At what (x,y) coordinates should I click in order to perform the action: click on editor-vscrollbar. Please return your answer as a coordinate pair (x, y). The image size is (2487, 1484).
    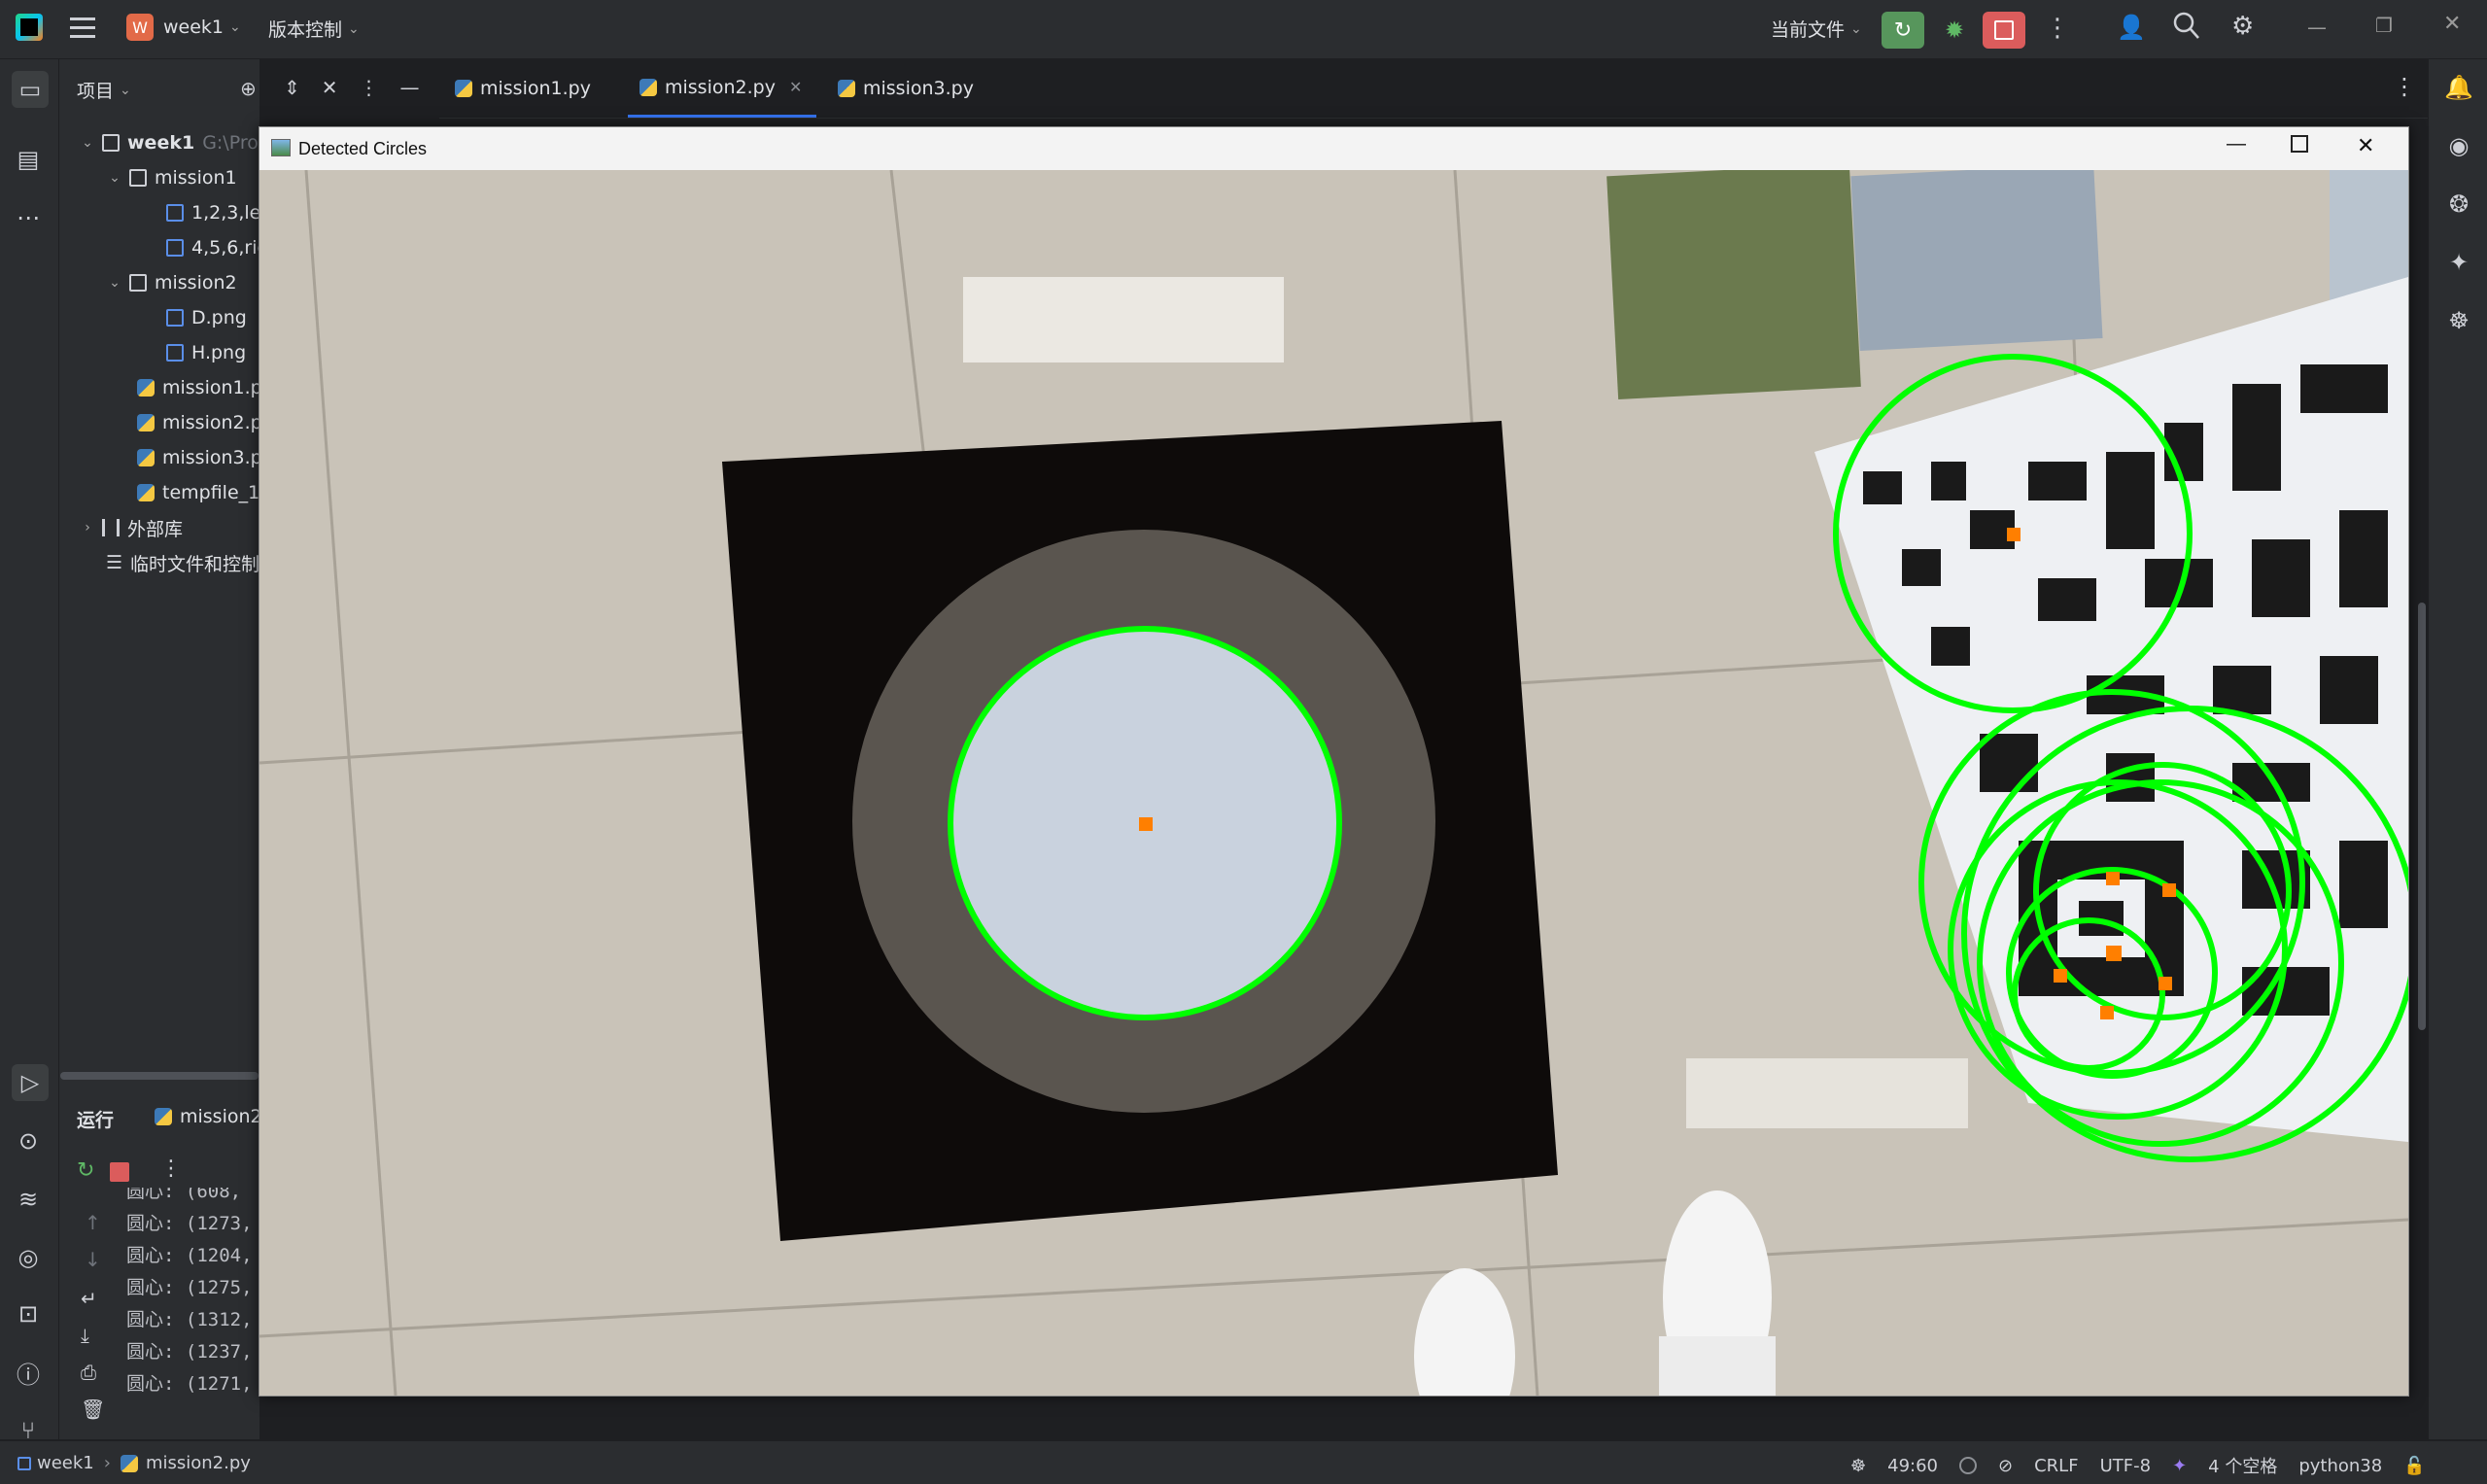
    Looking at the image, I should click on (2422, 816).